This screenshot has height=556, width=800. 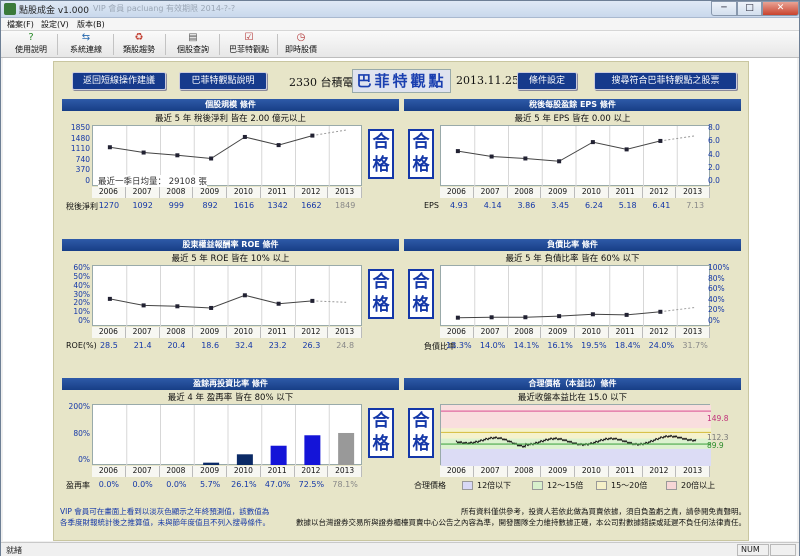 What do you see at coordinates (142, 345) in the screenshot?
I see `value-cell: 21.4` at bounding box center [142, 345].